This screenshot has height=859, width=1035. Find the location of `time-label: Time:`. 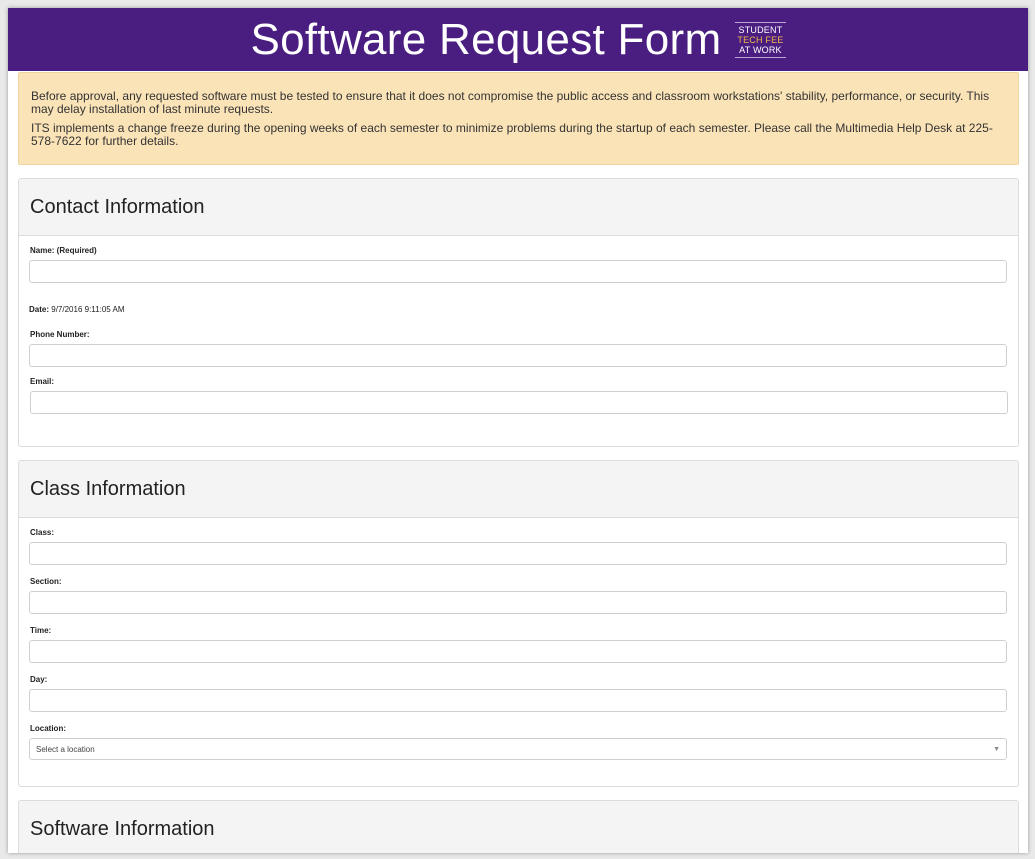

time-label: Time: is located at coordinates (41, 630).